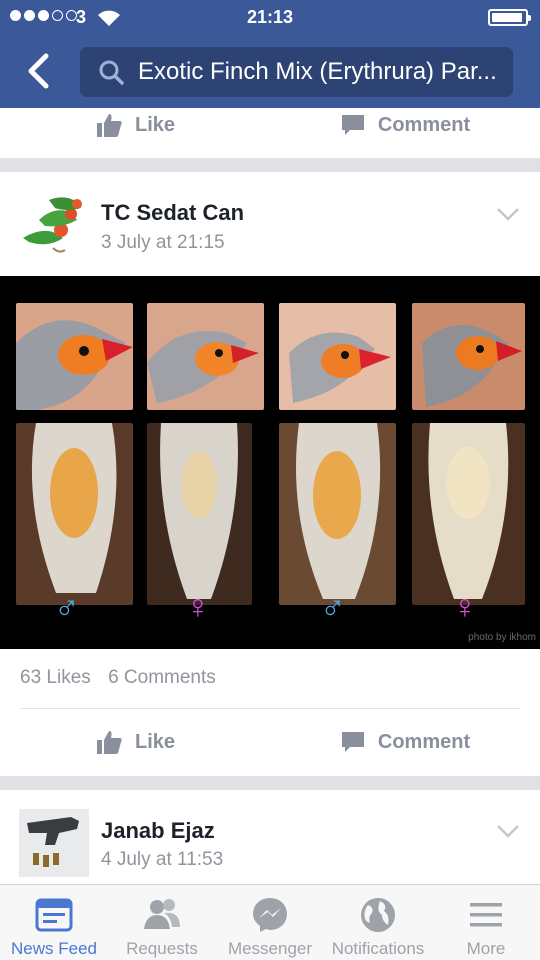 The image size is (540, 960). I want to click on reaction-counts: 63 Likes 6 Comments, so click(118, 678).